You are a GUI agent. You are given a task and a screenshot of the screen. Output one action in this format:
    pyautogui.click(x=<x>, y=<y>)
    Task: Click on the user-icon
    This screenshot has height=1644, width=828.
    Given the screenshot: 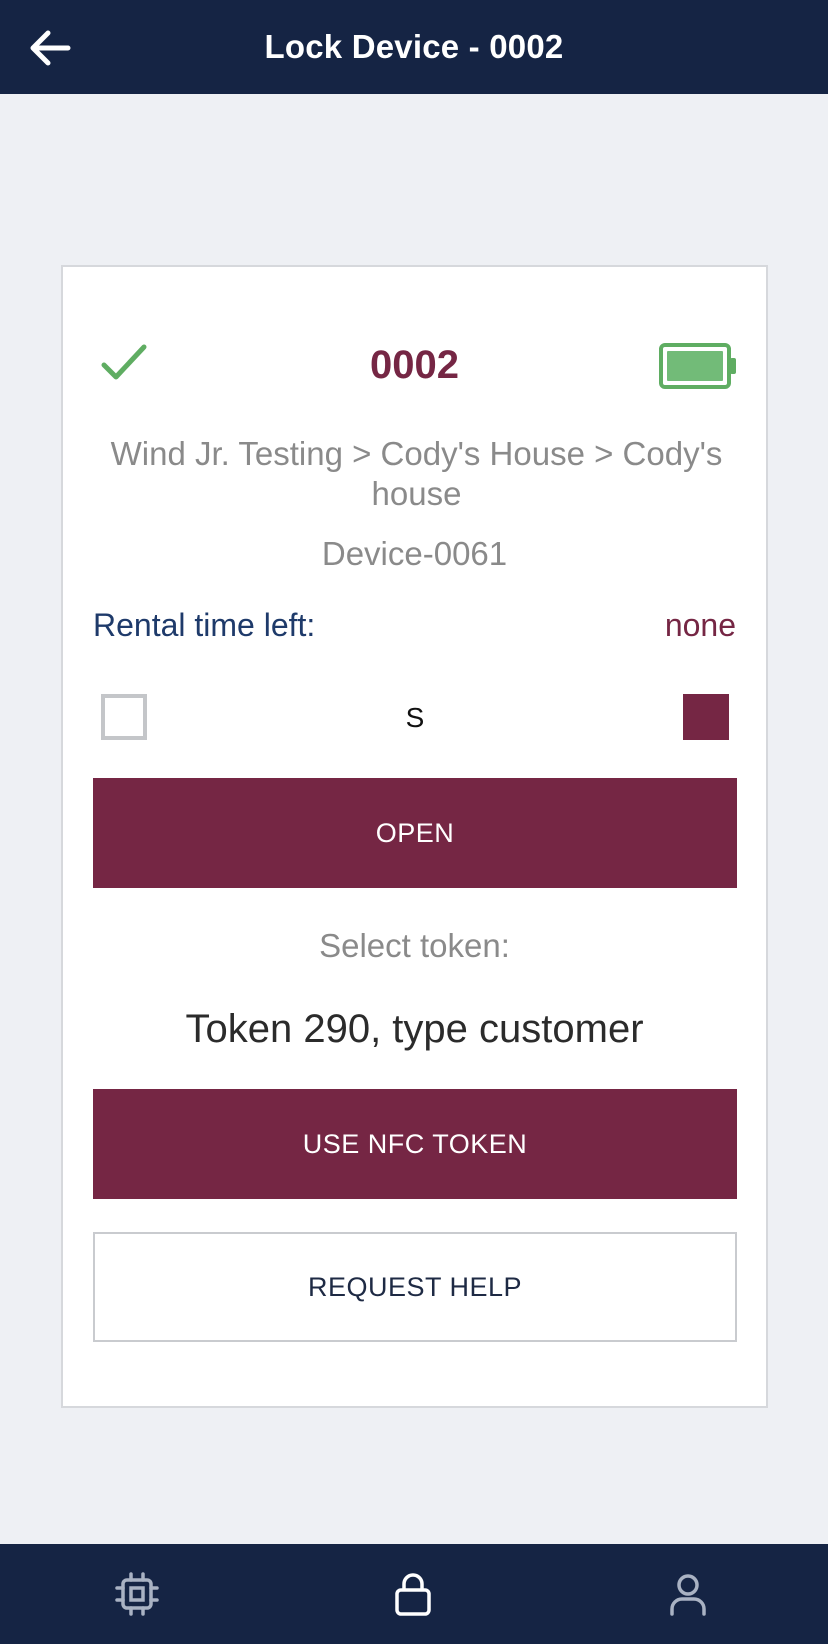 What is the action you would take?
    pyautogui.click(x=688, y=1595)
    